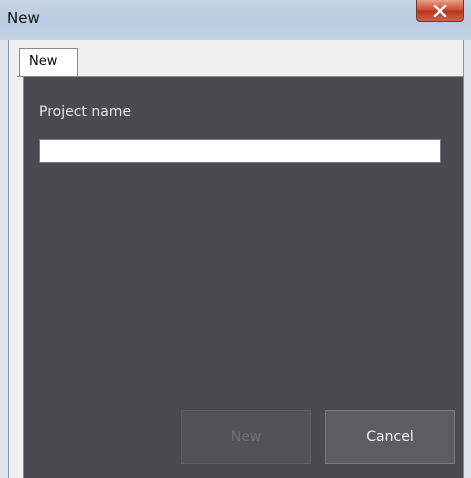 The height and width of the screenshot is (478, 471). What do you see at coordinates (240, 151) in the screenshot?
I see `project-name-input` at bounding box center [240, 151].